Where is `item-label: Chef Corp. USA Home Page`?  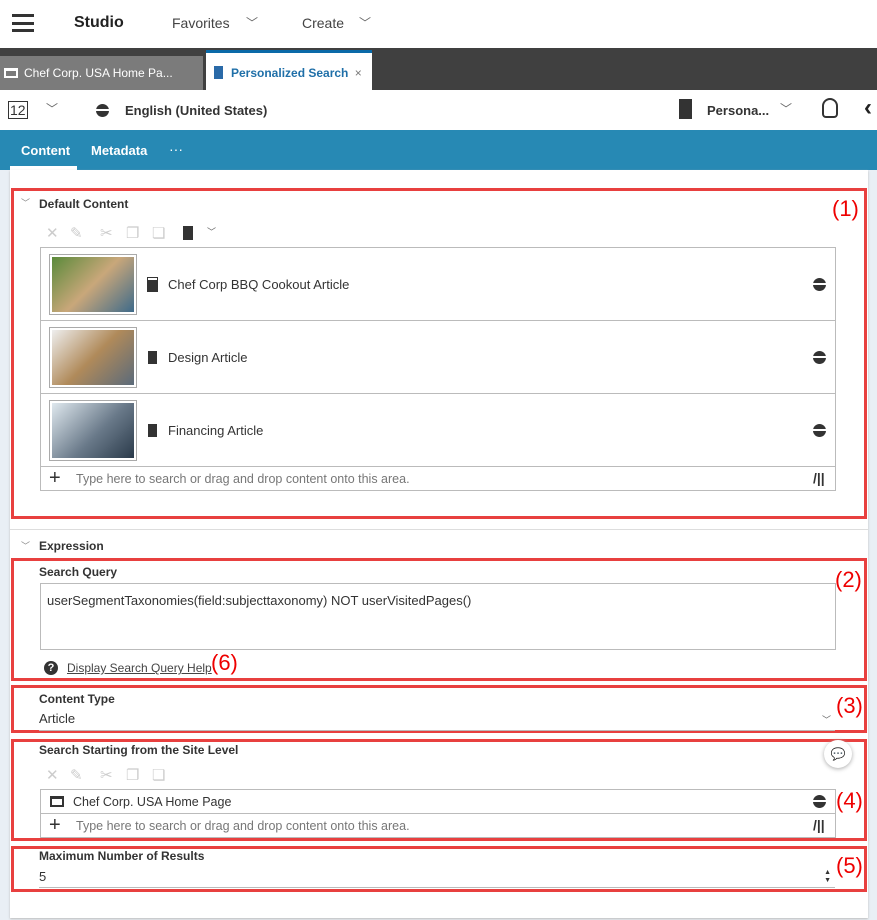
item-label: Chef Corp. USA Home Page is located at coordinates (152, 802).